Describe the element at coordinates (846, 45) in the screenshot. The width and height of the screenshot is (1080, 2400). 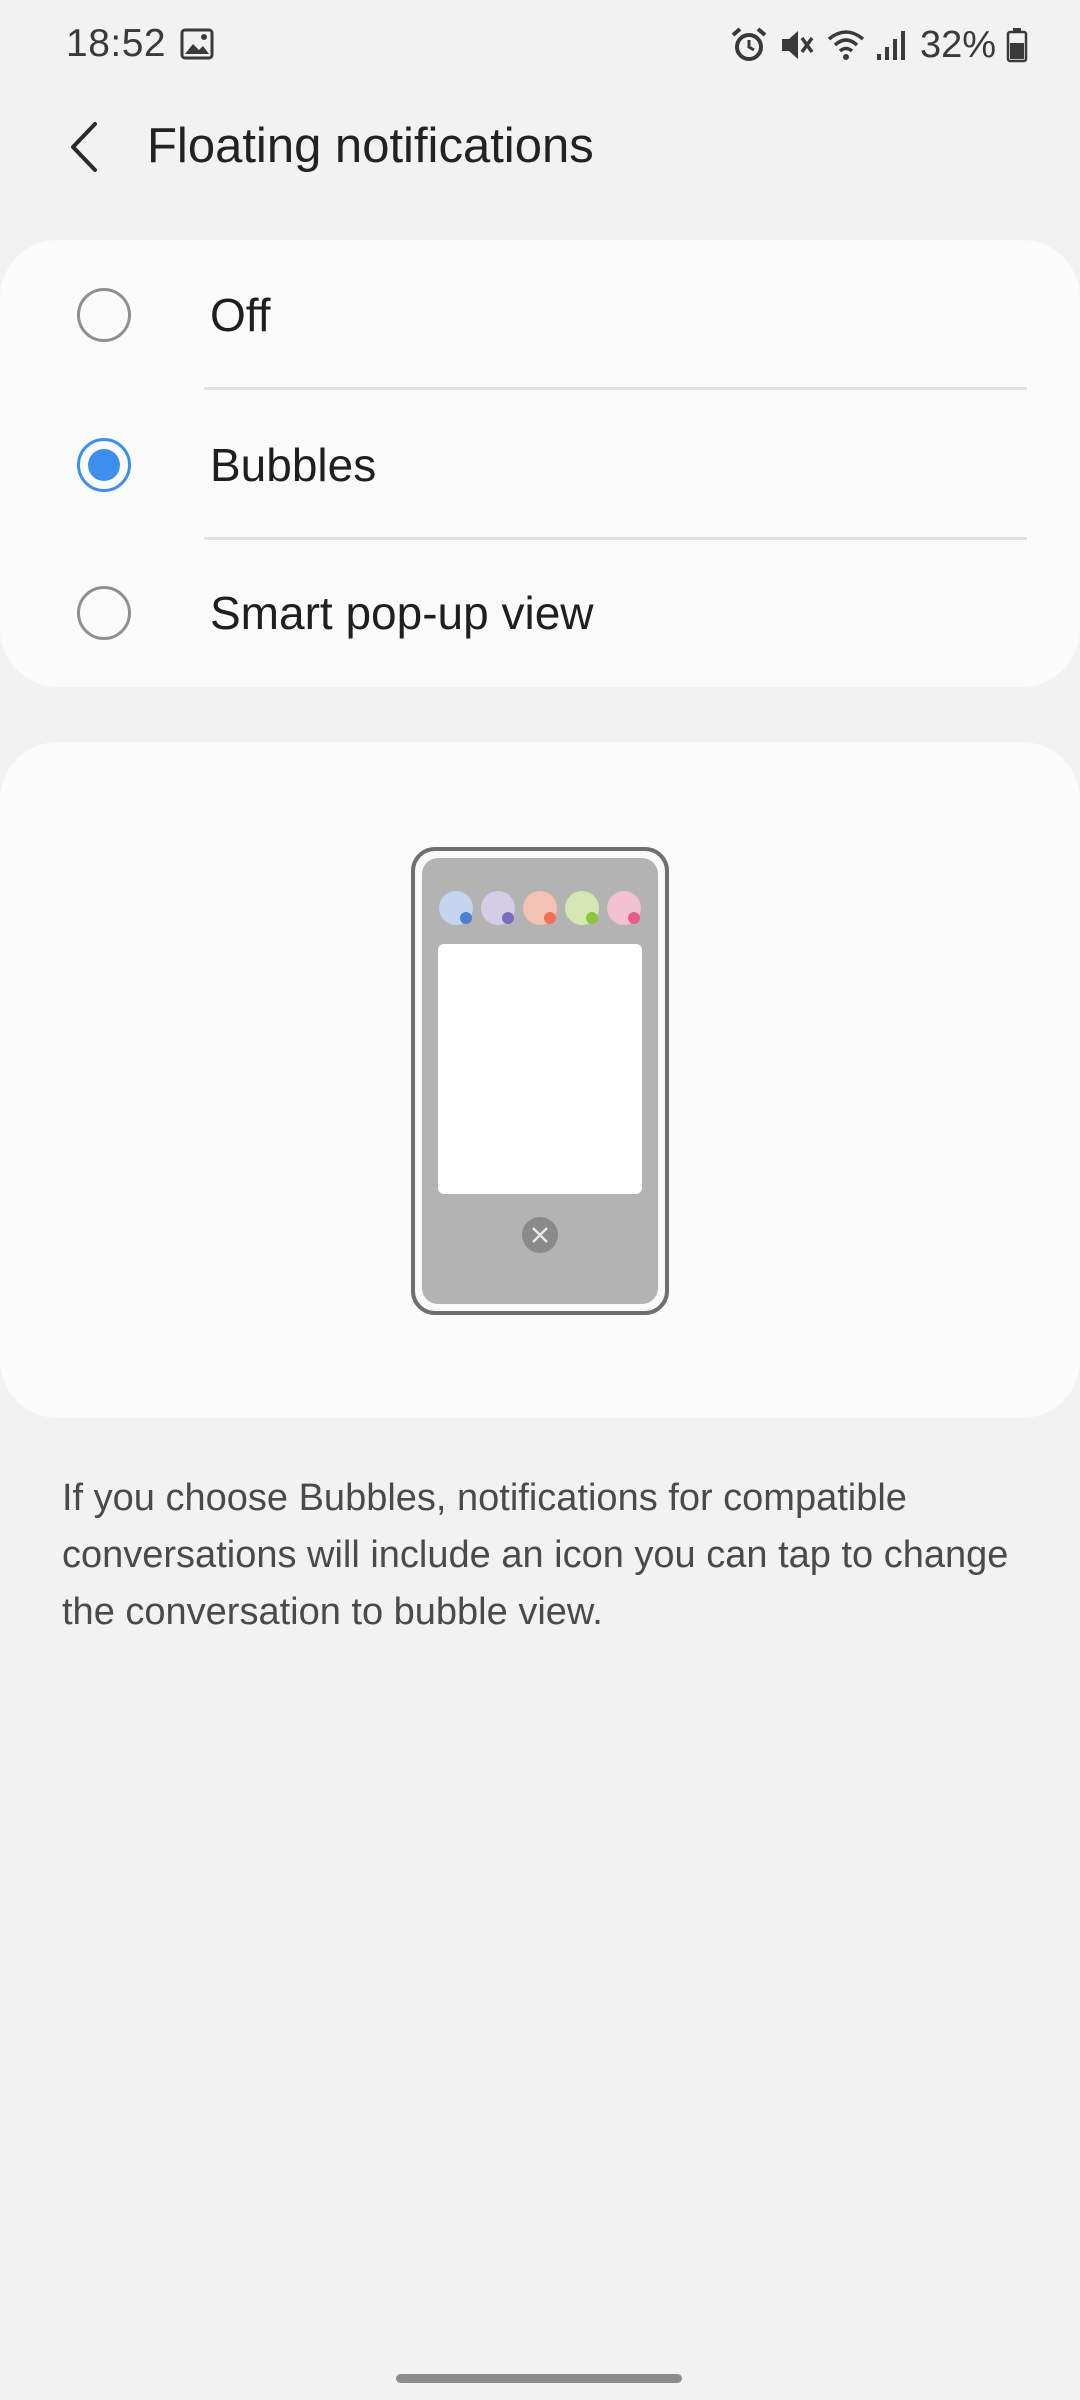
I see `wifi-icon` at that location.